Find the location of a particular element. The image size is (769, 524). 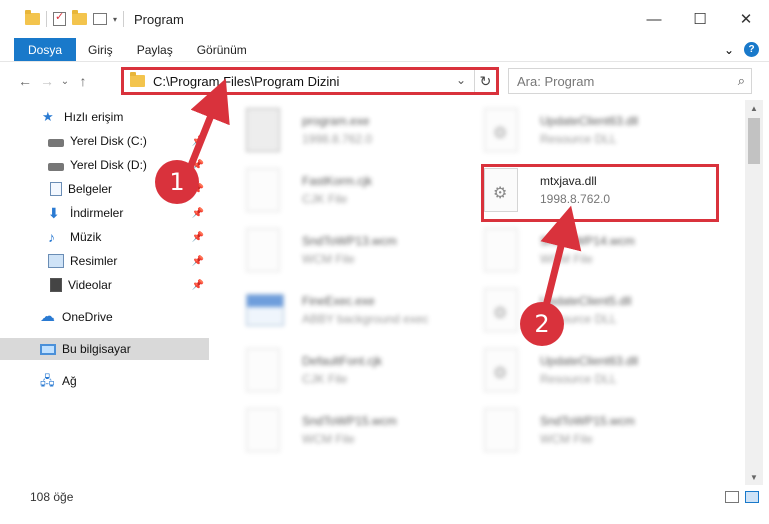

sidebar-item-local-disk-c: Yerel Disk (C:) 📌 is located at coordinates (105, 141).